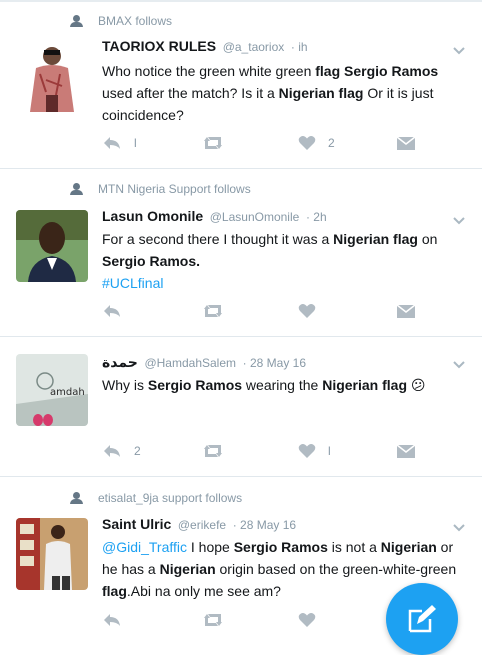  Describe the element at coordinates (159, 46) in the screenshot. I see `display-name: TAORIOX RULES` at that location.